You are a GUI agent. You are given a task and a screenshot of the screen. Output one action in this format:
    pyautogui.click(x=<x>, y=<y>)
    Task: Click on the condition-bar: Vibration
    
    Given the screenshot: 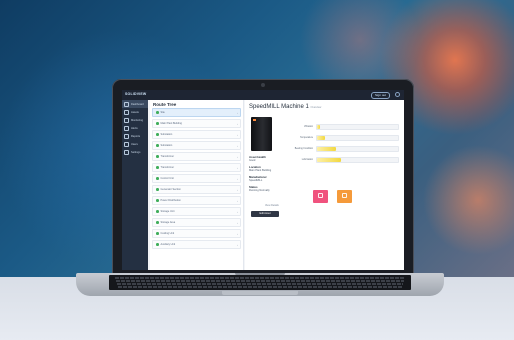 What is the action you would take?
    pyautogui.click(x=345, y=127)
    